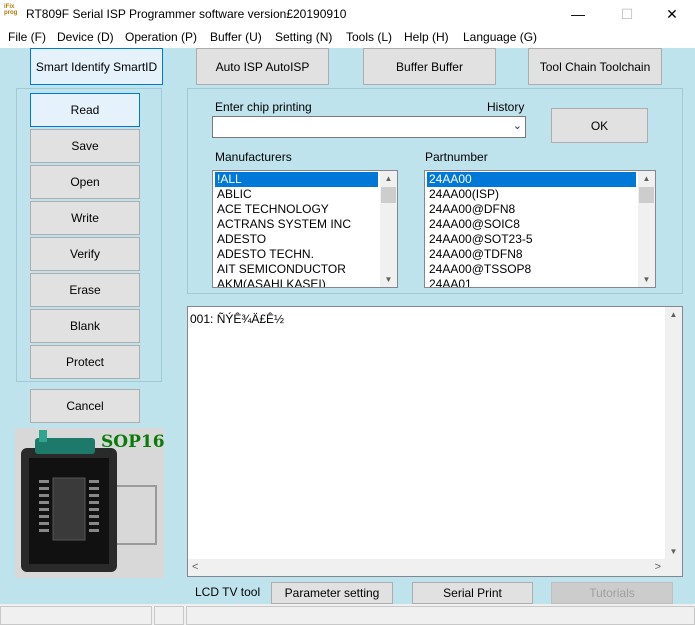 The image size is (695, 625). What do you see at coordinates (531, 239) in the screenshot?
I see `list-item: 24AA00@SOT23-5` at bounding box center [531, 239].